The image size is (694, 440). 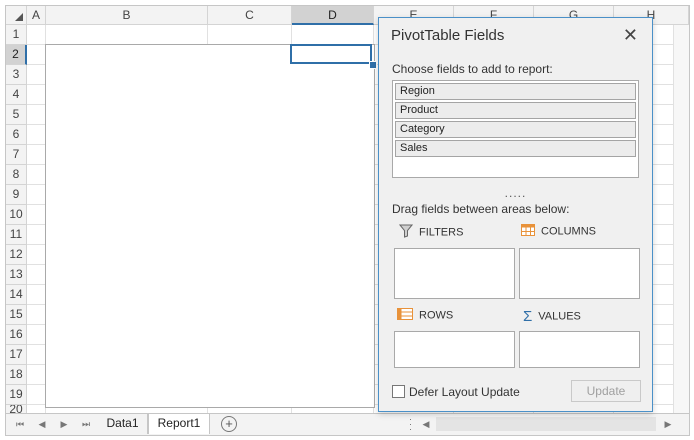 What do you see at coordinates (454, 349) in the screenshot?
I see `rows-drop-area` at bounding box center [454, 349].